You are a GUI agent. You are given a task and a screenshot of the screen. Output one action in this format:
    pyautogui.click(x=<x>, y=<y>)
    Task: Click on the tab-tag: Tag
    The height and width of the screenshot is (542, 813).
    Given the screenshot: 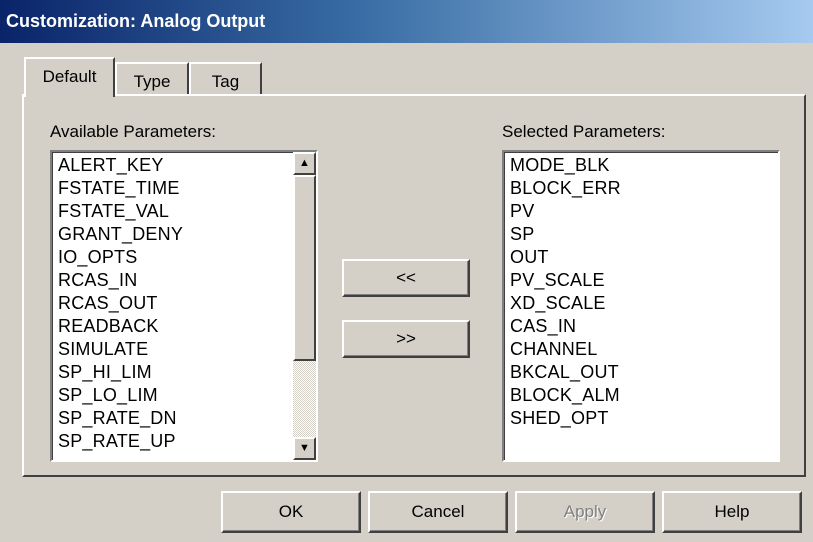 What is the action you would take?
    pyautogui.click(x=225, y=78)
    